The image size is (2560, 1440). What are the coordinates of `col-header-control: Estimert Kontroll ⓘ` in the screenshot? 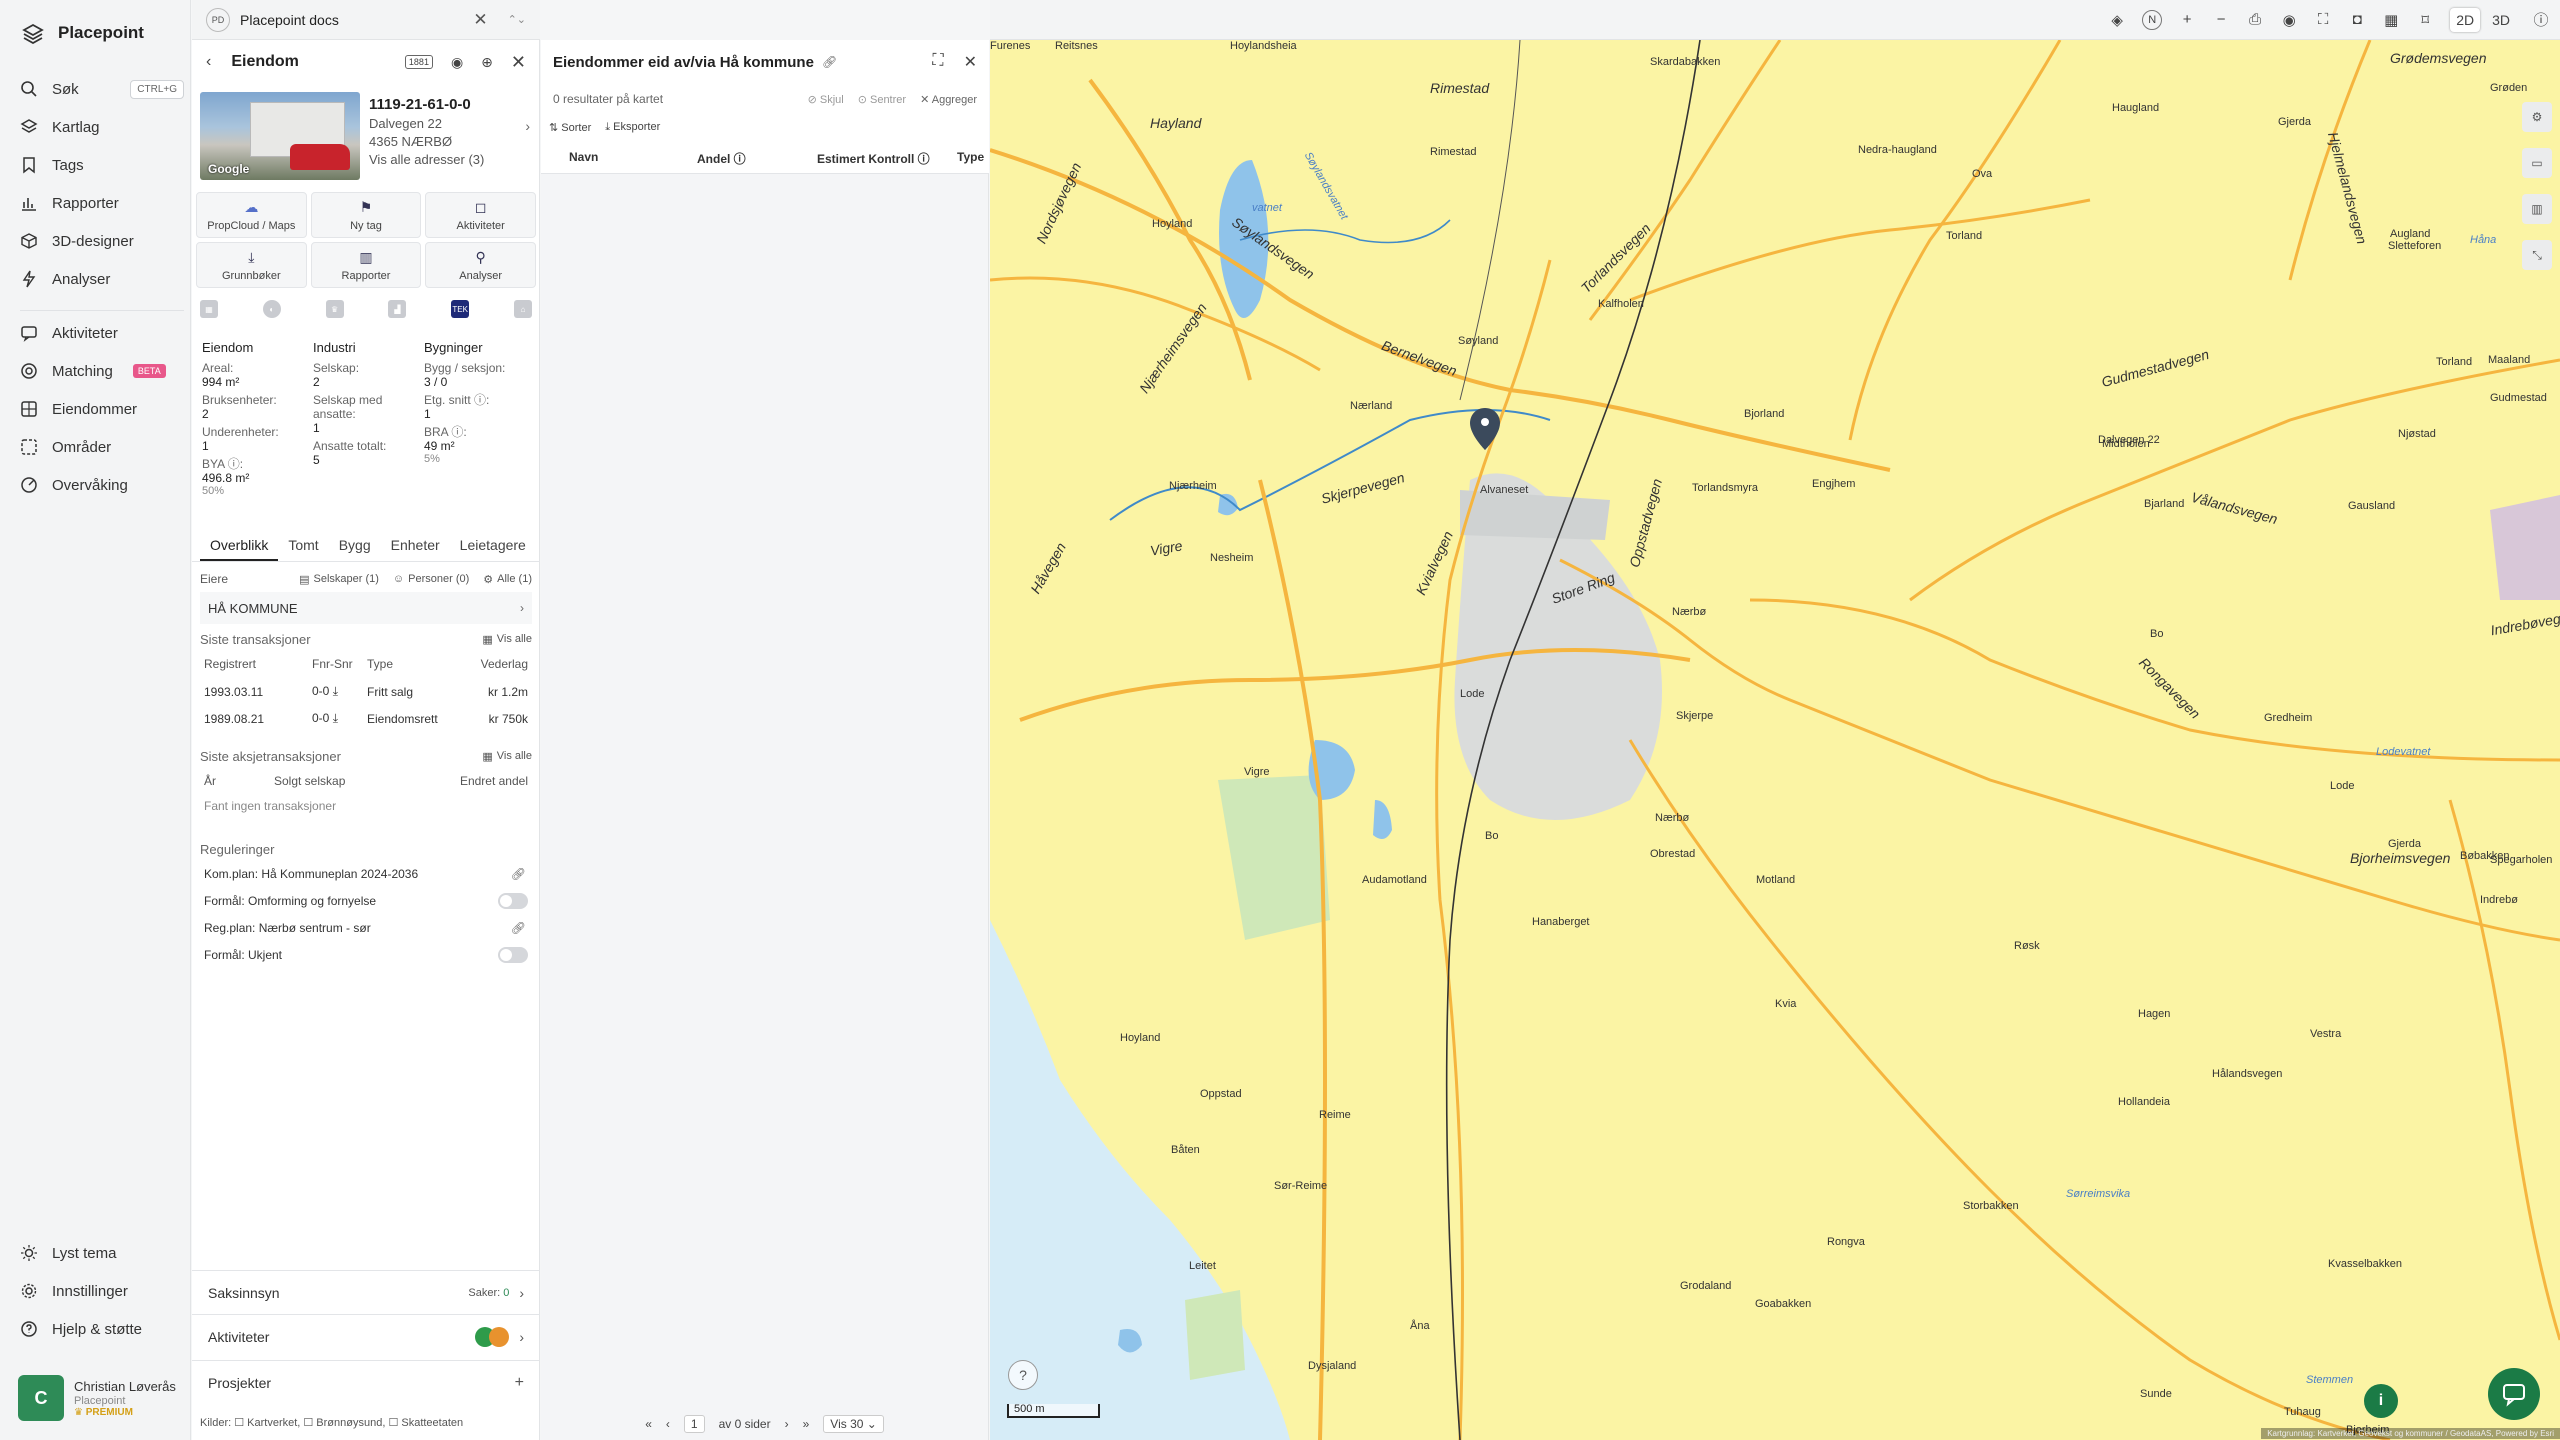 It's located at (873, 158).